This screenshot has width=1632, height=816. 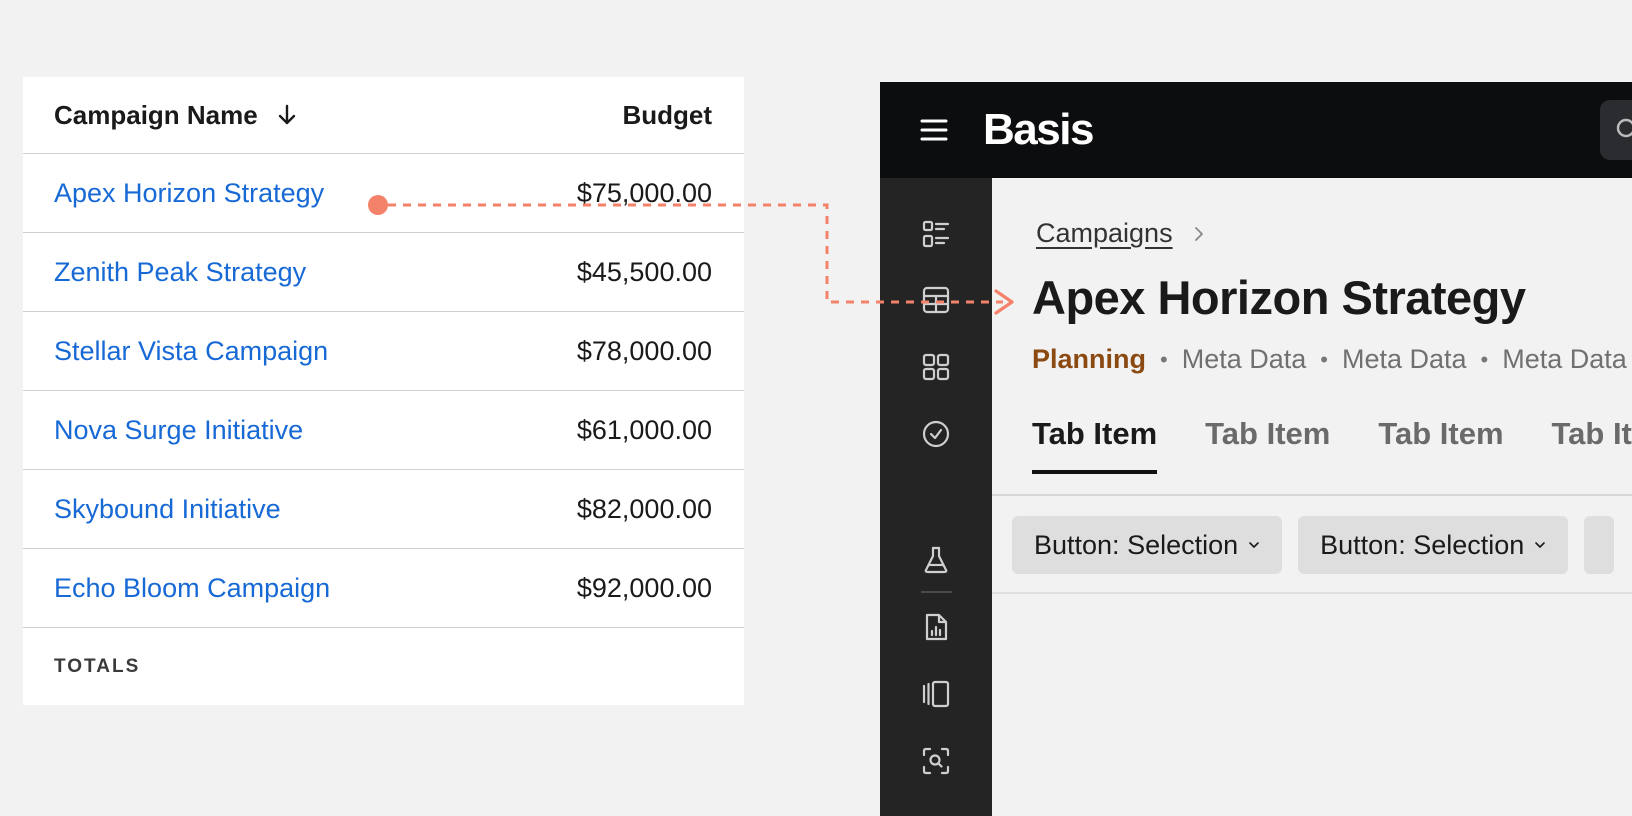 What do you see at coordinates (383, 272) in the screenshot?
I see `table-row: Zenith Peak Strategy $45,500.00` at bounding box center [383, 272].